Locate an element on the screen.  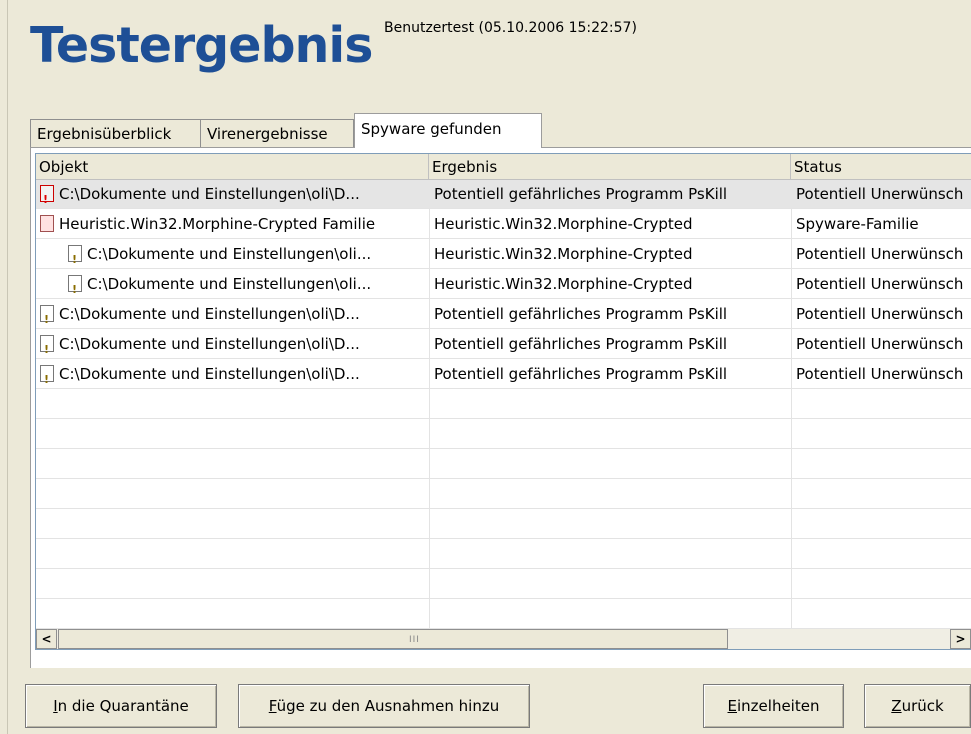
red-alert-file-icon is located at coordinates (47, 197).